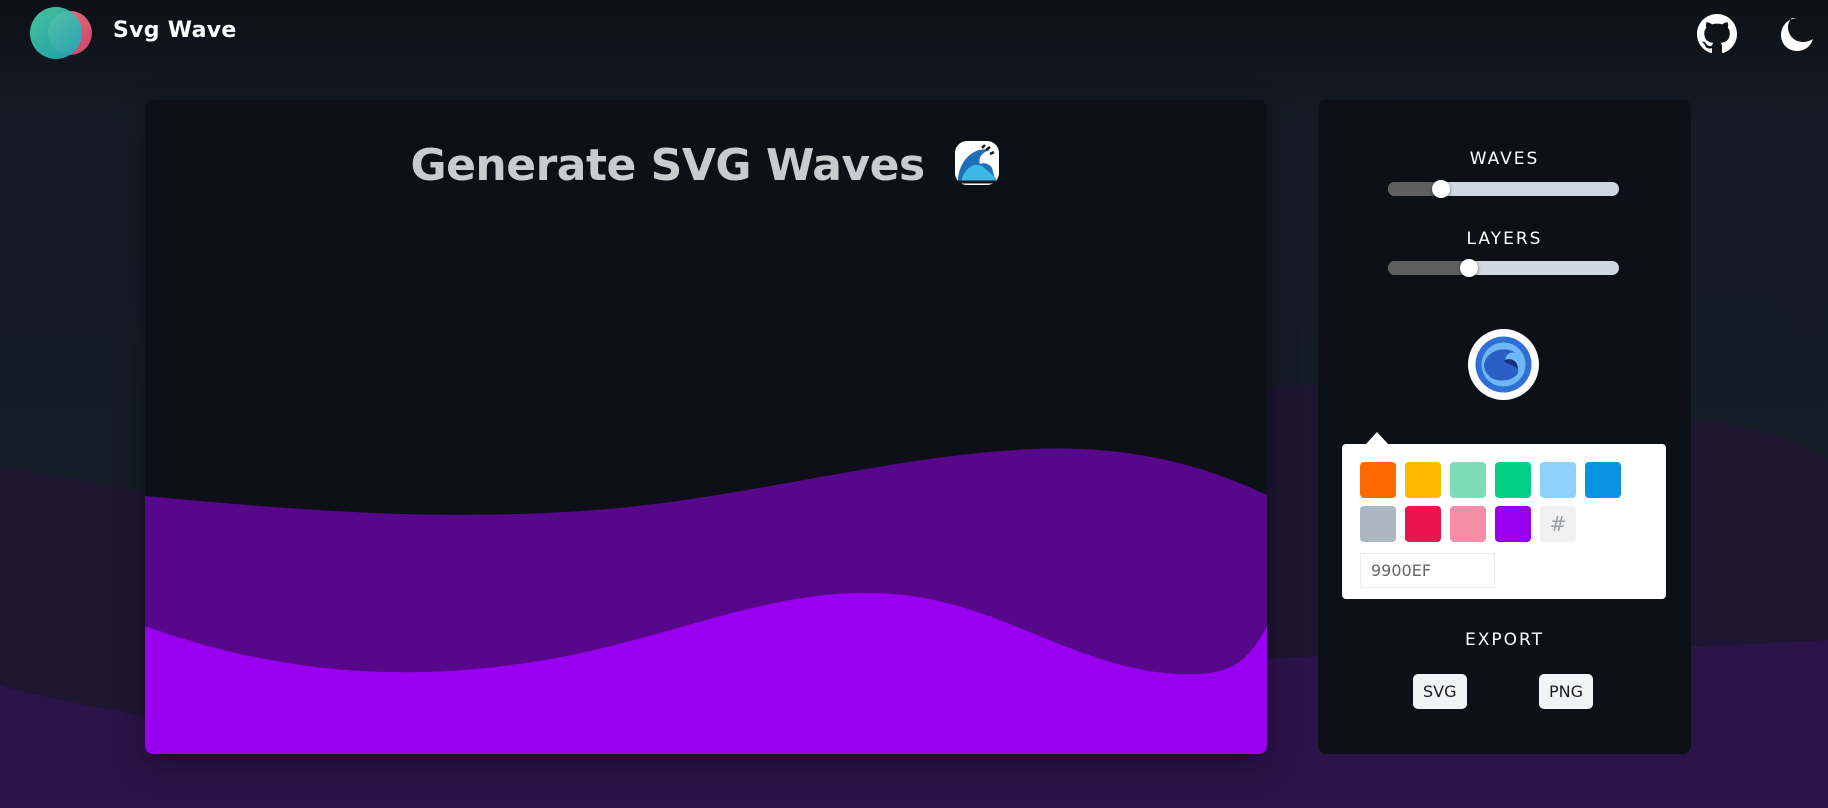 The height and width of the screenshot is (808, 1828). I want to click on export-label: EXPORT, so click(1504, 640).